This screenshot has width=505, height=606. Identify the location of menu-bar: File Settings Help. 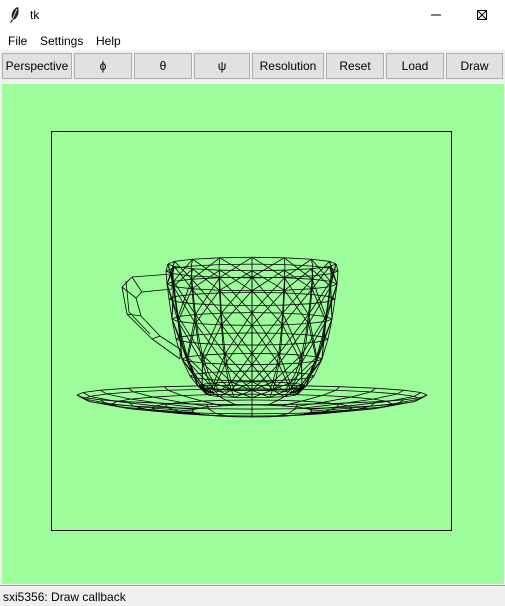
(252, 40).